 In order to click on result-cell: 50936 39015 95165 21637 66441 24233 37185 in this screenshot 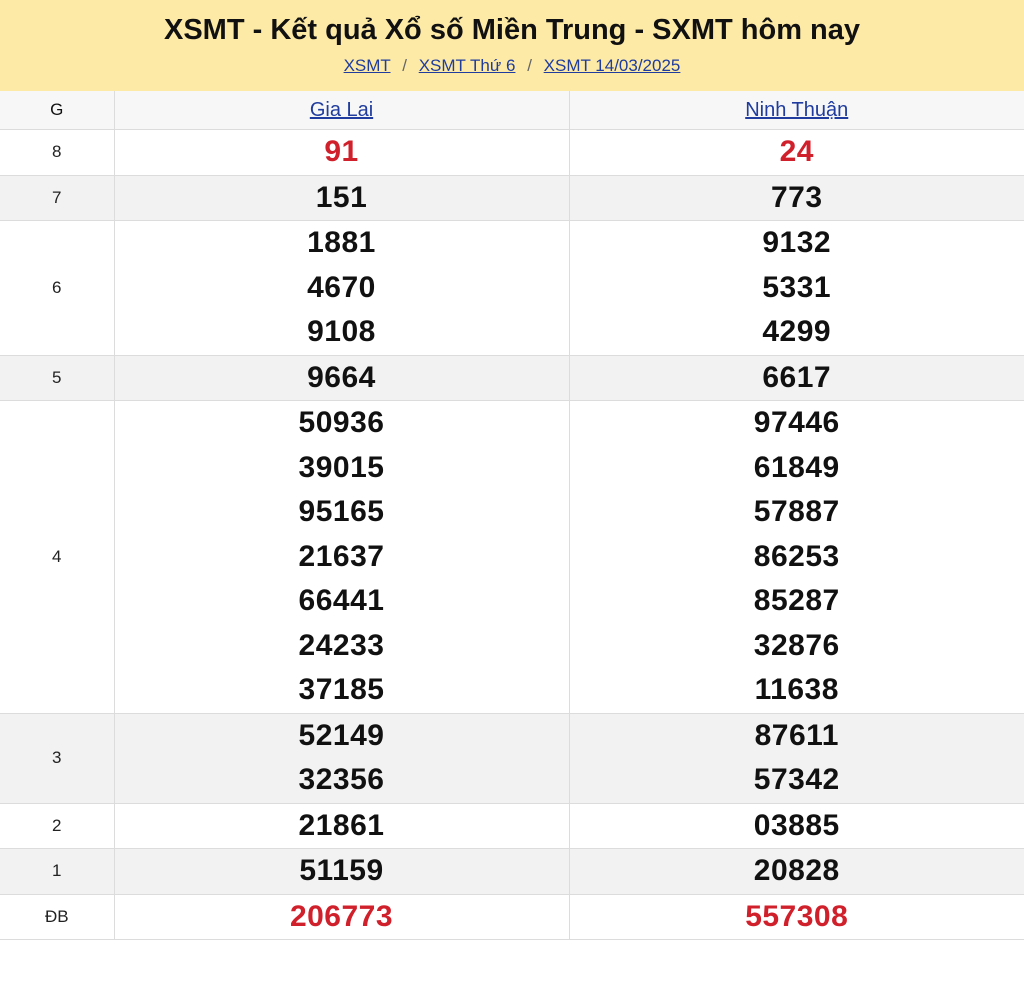, I will do `click(341, 557)`.